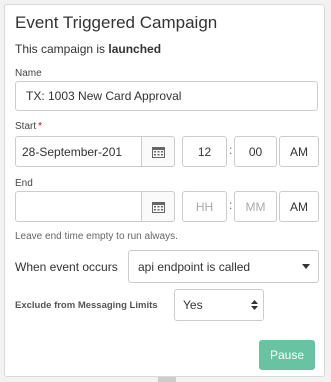 The image size is (331, 382). I want to click on exclude-select-value: Yes, so click(193, 305).